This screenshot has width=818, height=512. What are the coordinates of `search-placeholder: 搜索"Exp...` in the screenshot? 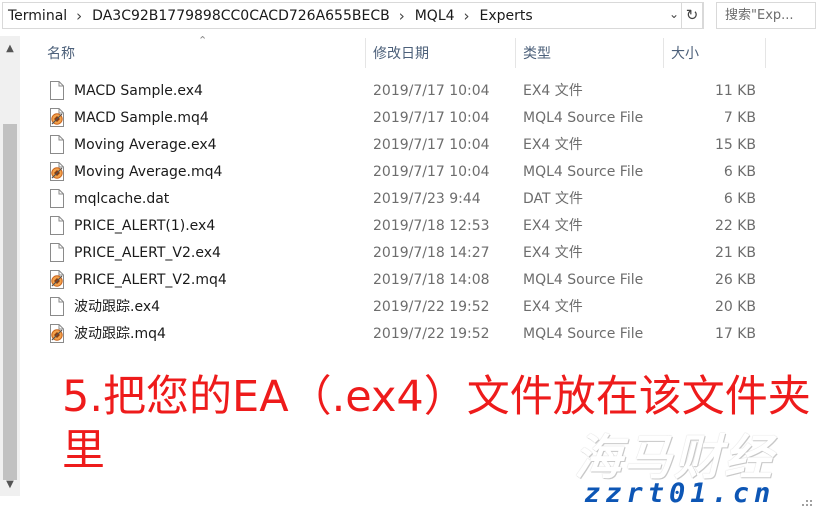 It's located at (759, 15).